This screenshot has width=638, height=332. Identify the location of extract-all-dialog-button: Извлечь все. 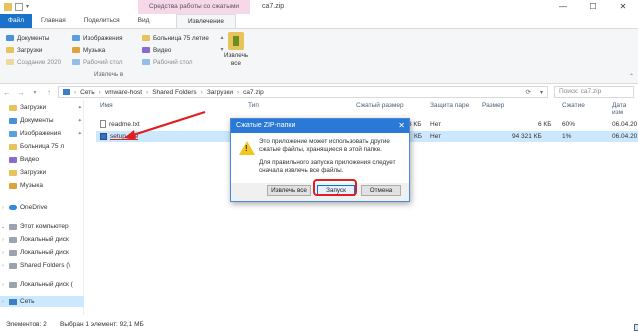
(289, 190).